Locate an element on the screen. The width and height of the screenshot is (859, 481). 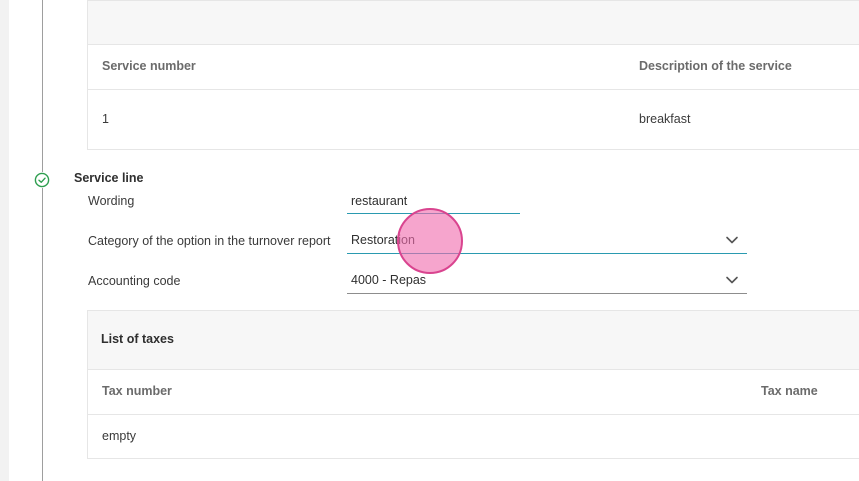
accounting-code-select: 4000 - Repas is located at coordinates (547, 283).